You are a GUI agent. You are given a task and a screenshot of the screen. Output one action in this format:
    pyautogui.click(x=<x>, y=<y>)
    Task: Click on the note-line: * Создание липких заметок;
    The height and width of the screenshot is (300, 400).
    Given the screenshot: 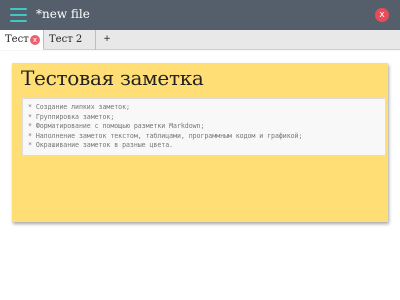 What is the action you would take?
    pyautogui.click(x=79, y=107)
    